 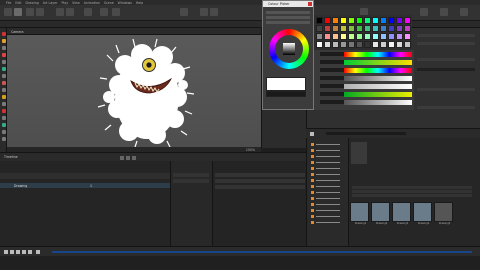 What do you see at coordinates (191, 181) in the screenshot?
I see `frame-cell` at bounding box center [191, 181].